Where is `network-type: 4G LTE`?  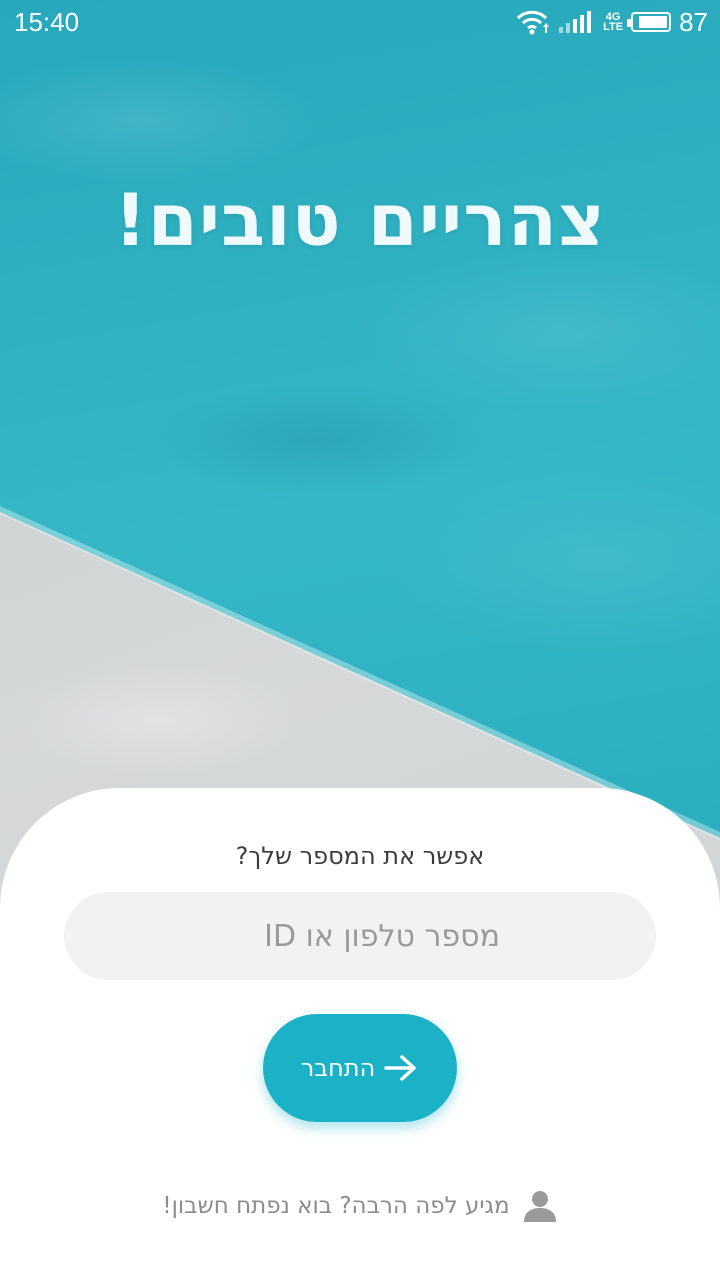 network-type: 4G LTE is located at coordinates (613, 22).